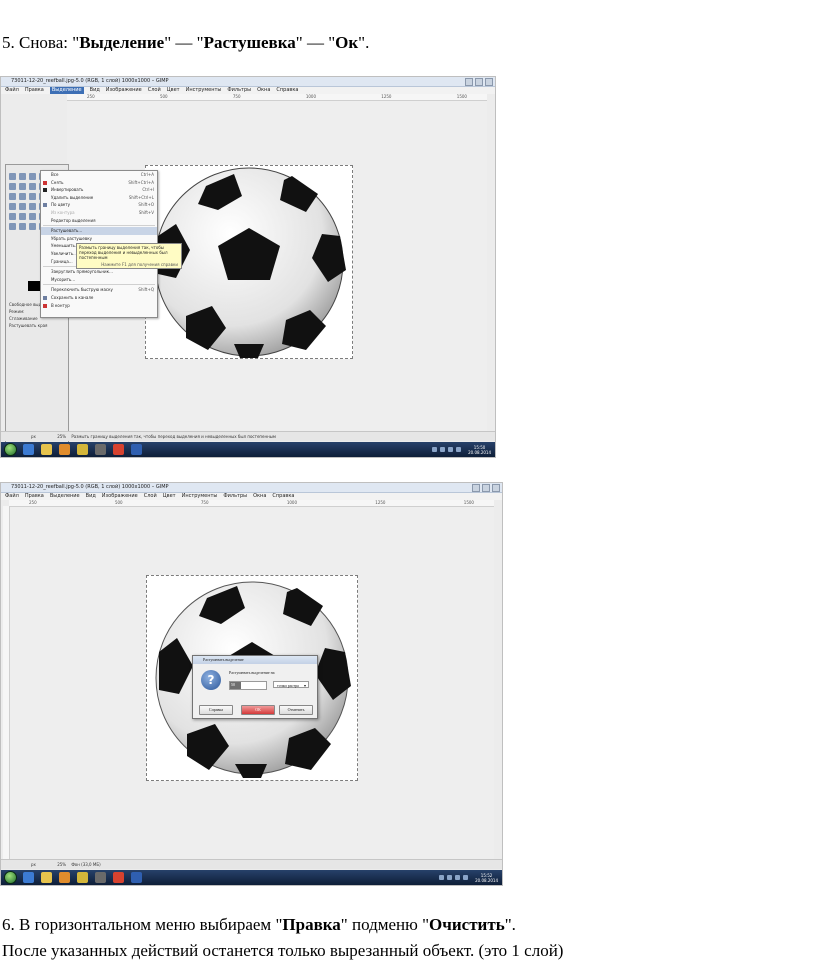  What do you see at coordinates (12, 196) in the screenshot?
I see `picker-icon` at bounding box center [12, 196].